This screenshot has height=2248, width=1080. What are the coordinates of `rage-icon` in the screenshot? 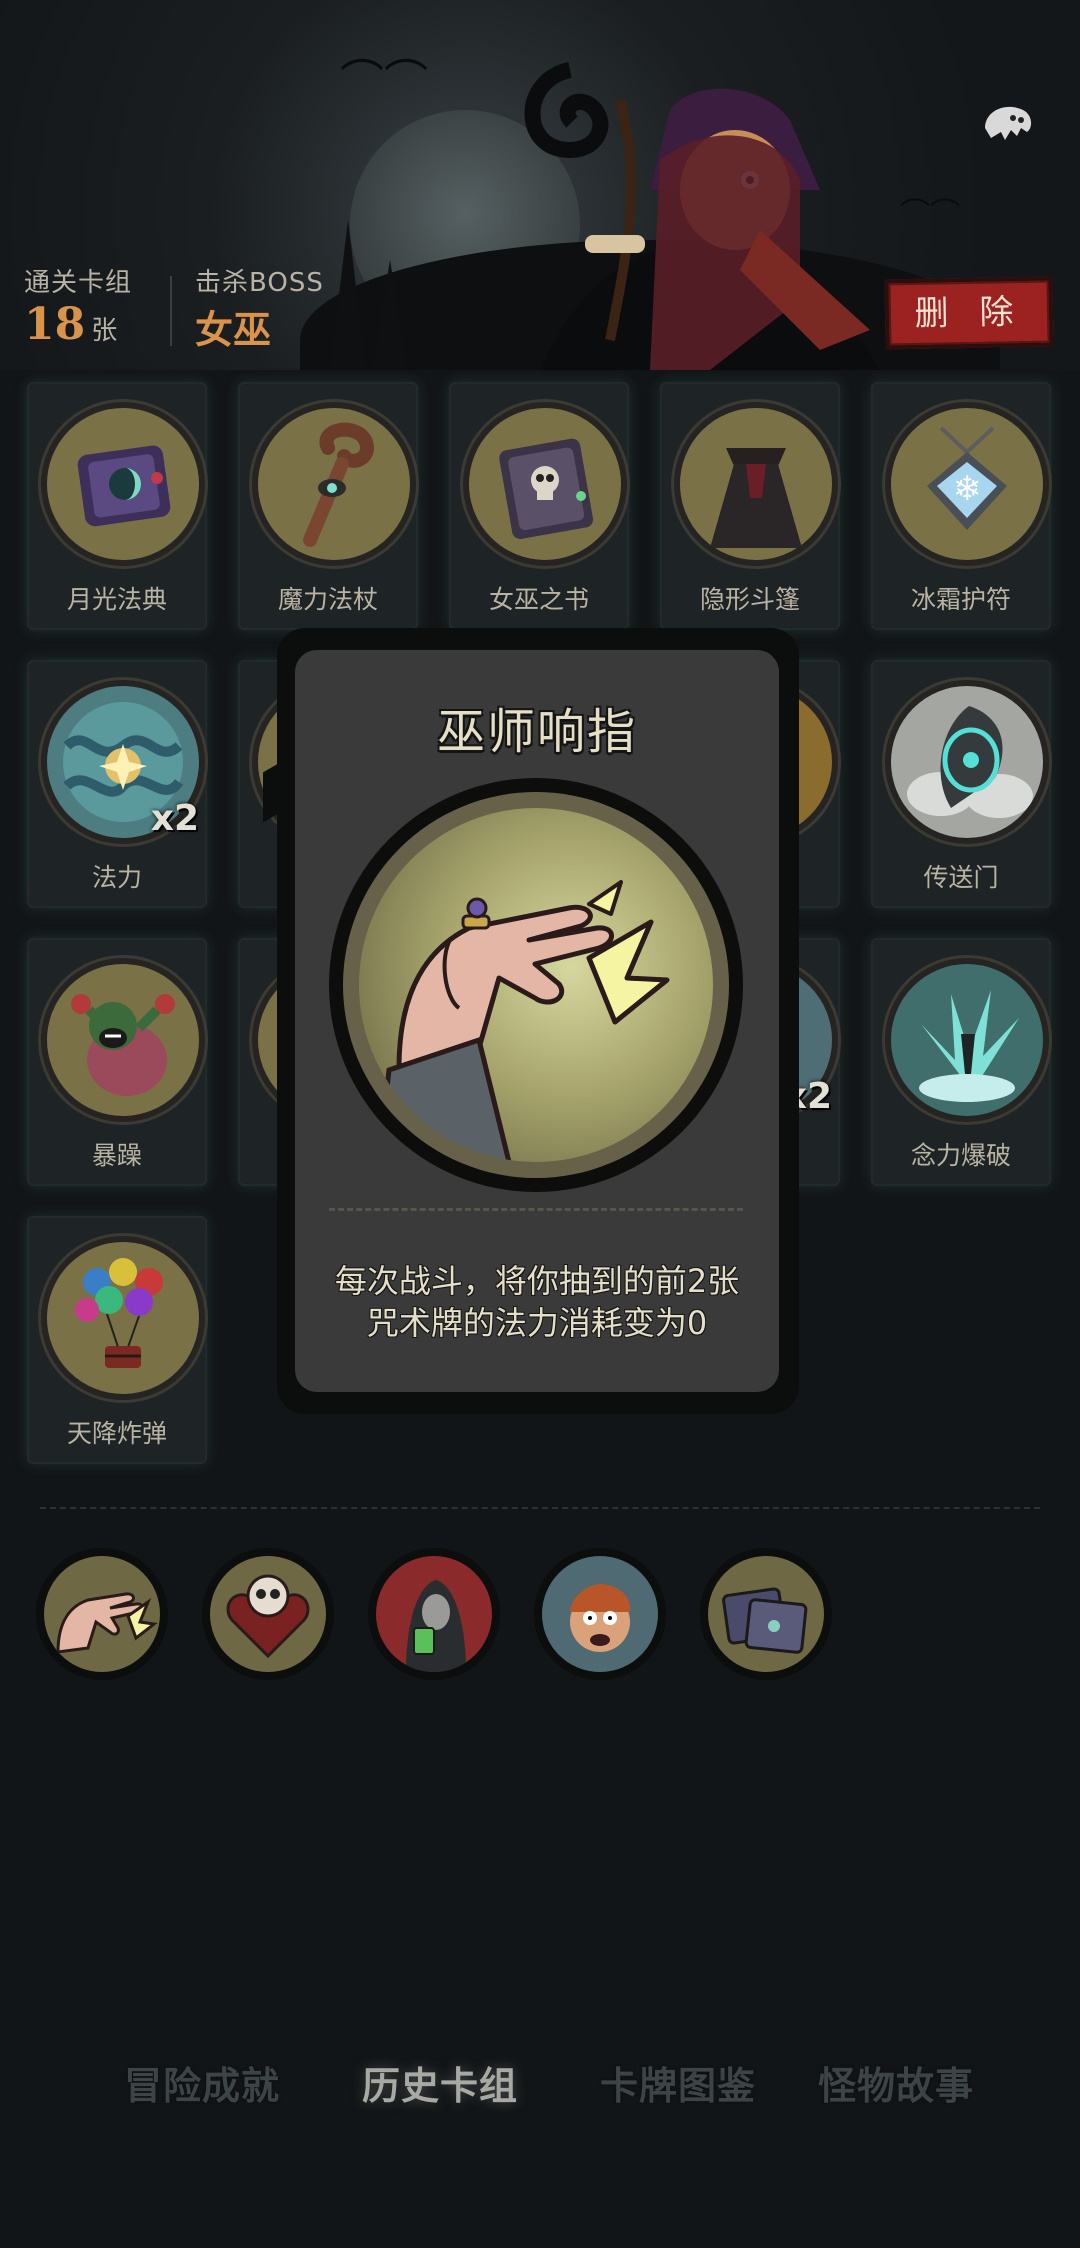 It's located at (123, 1040).